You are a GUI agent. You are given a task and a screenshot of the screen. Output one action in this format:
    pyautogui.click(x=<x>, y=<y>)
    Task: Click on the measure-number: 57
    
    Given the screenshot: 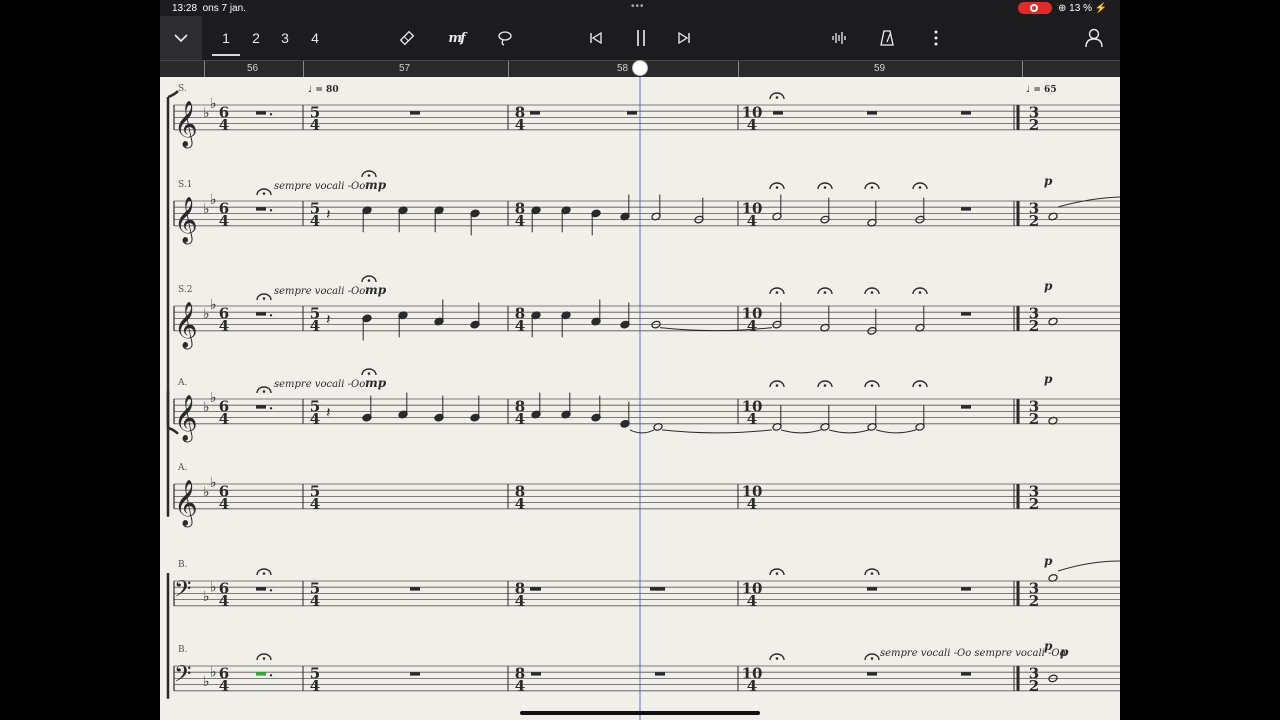 What is the action you would take?
    pyautogui.click(x=405, y=68)
    